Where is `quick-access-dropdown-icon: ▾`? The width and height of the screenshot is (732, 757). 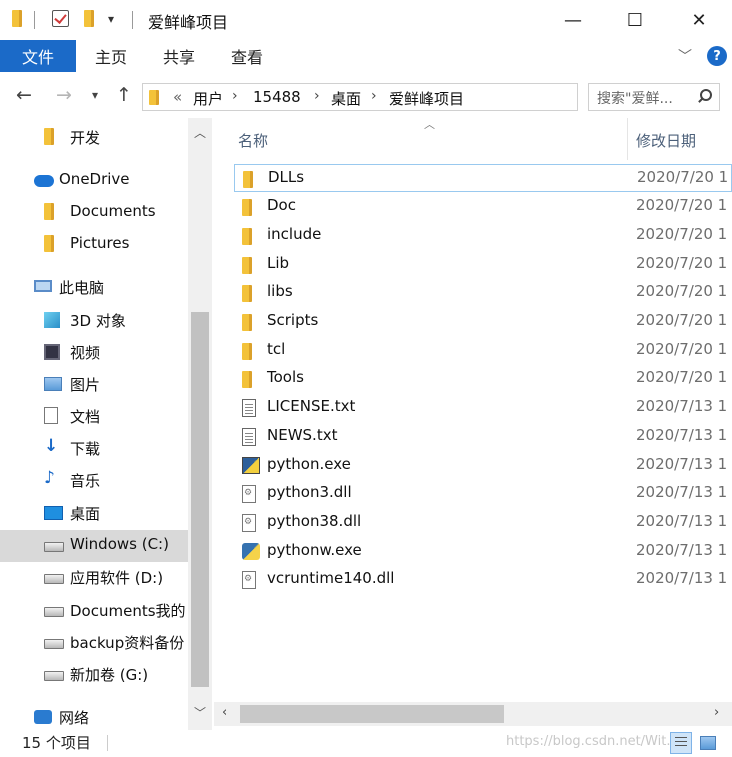 quick-access-dropdown-icon: ▾ is located at coordinates (111, 19).